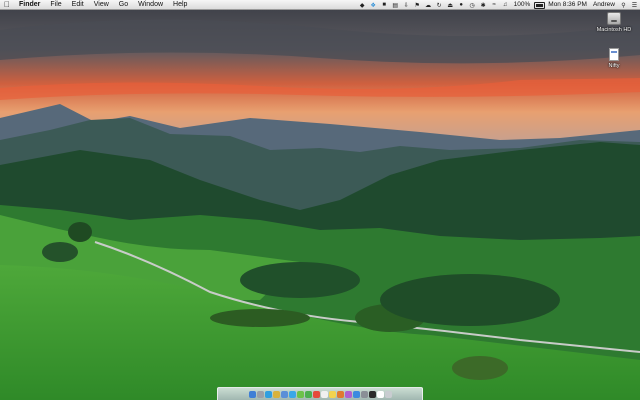  I want to click on eject-icon: ⏏, so click(450, 5).